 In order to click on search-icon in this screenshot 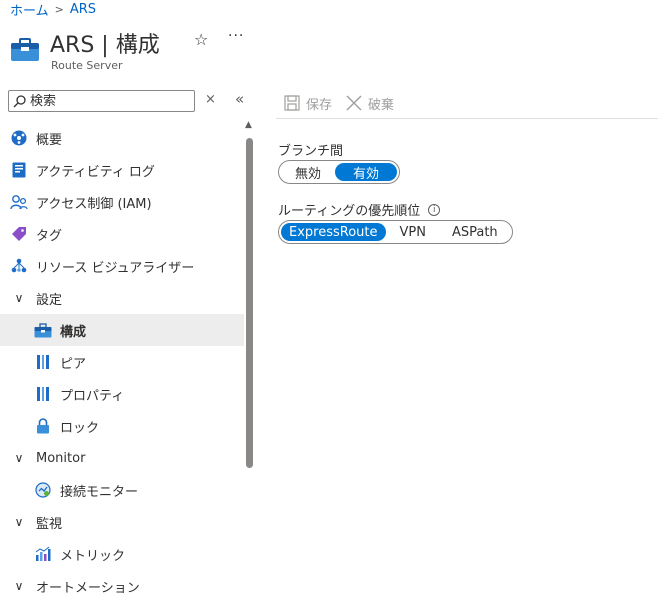, I will do `click(19, 100)`.